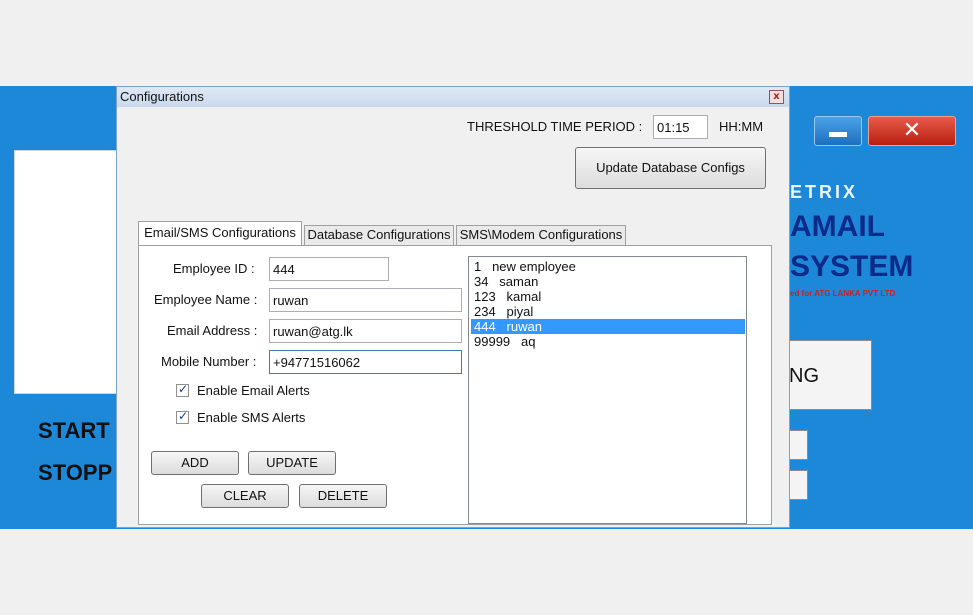 The width and height of the screenshot is (973, 615). What do you see at coordinates (670, 168) in the screenshot?
I see `update-database-configs-button: Update Database Configs` at bounding box center [670, 168].